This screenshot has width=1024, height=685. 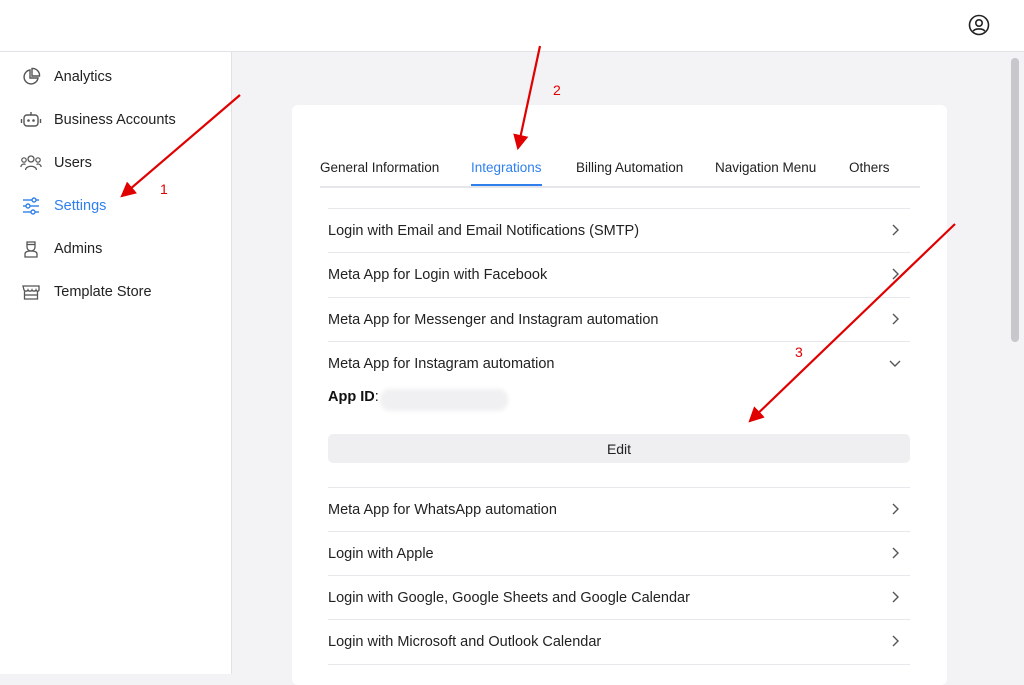 What do you see at coordinates (1015, 200) in the screenshot?
I see `scrollbar-thumb` at bounding box center [1015, 200].